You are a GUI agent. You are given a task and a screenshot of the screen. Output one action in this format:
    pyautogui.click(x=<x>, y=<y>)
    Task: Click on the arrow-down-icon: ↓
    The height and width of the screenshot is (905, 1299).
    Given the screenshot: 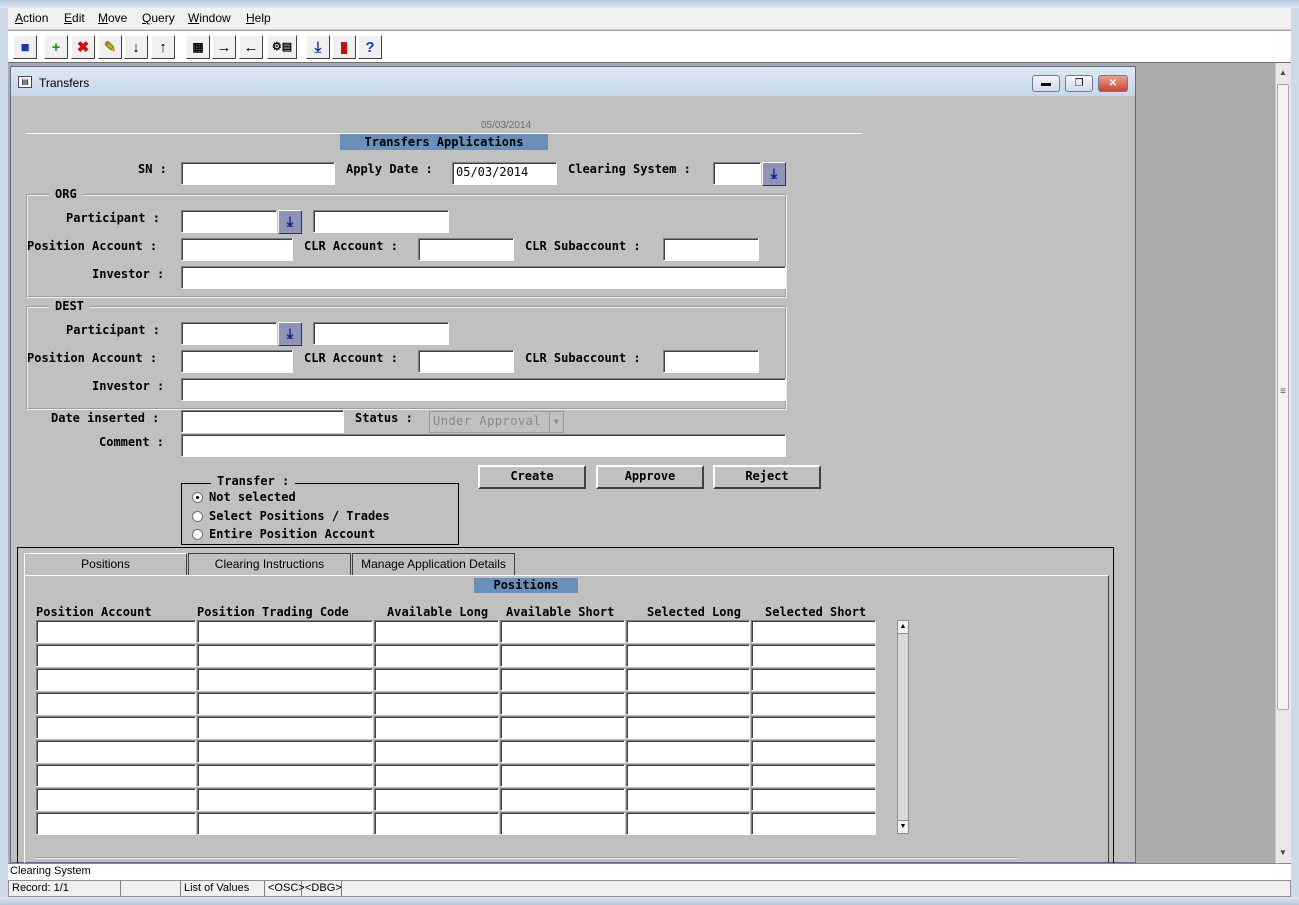 What is the action you would take?
    pyautogui.click(x=136, y=47)
    